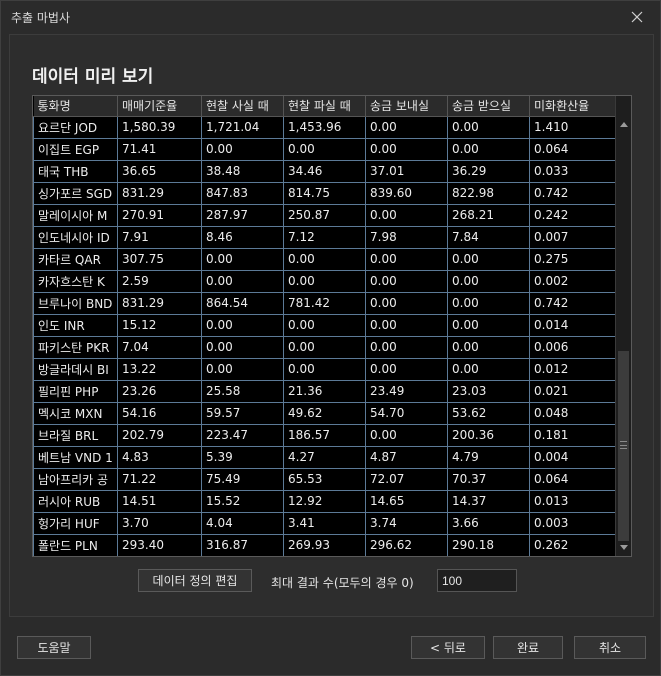 The width and height of the screenshot is (661, 676). What do you see at coordinates (159, 501) in the screenshot?
I see `table-cell: 14.51` at bounding box center [159, 501].